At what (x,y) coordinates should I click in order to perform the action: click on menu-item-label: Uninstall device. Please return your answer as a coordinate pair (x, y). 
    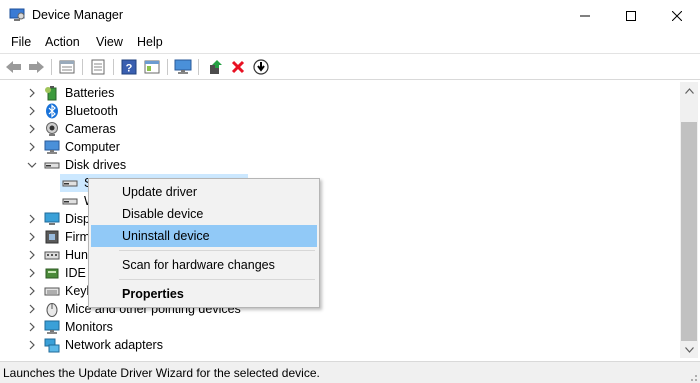
    Looking at the image, I should click on (166, 236).